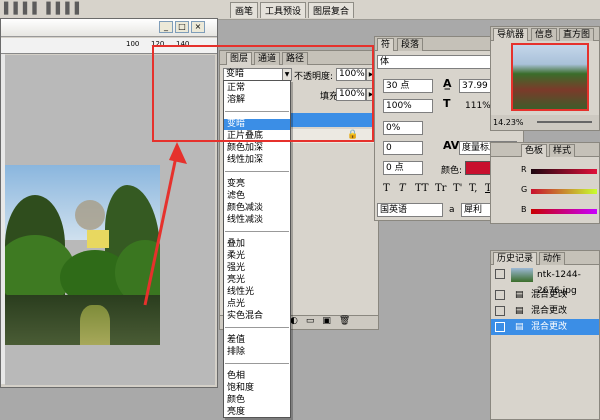 The width and height of the screenshot is (600, 420). Describe the element at coordinates (165, 224) in the screenshot. I see `annotation-arrow` at that location.